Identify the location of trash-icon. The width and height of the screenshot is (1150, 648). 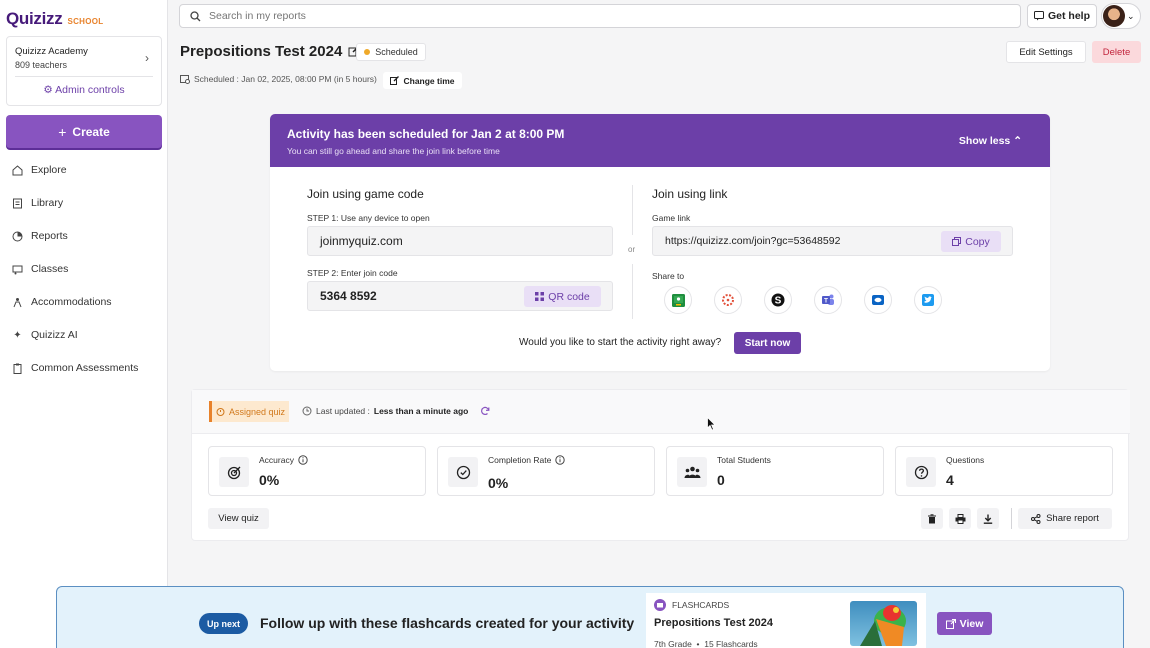
(932, 518).